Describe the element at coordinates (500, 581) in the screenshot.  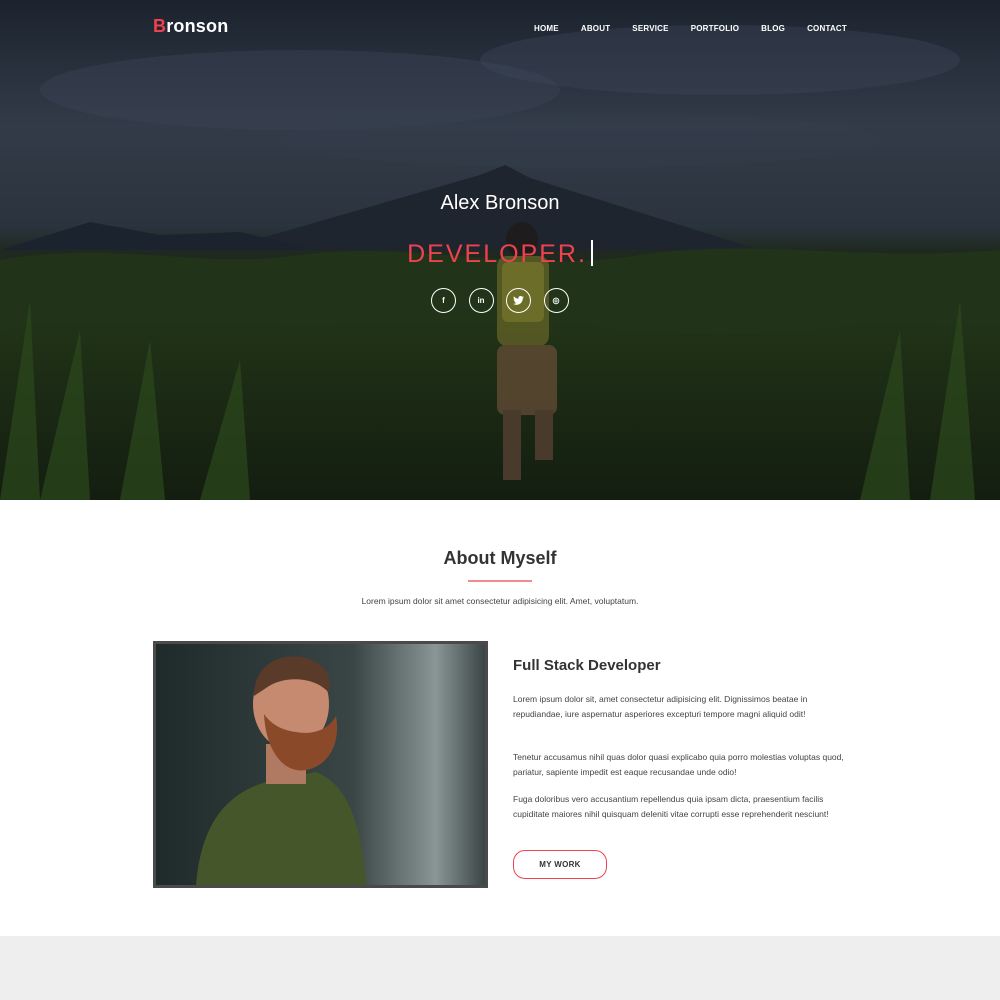
I see `title-underline-divider` at that location.